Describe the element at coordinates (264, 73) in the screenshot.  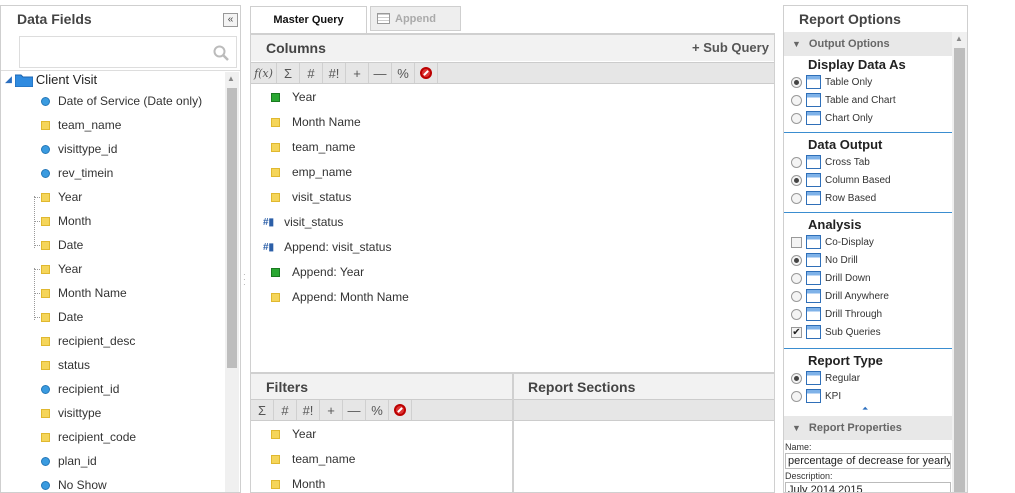
I see `toolbar-button: f(x)` at that location.